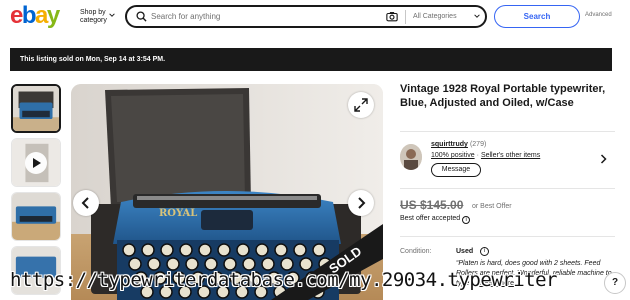 This screenshot has width=630, height=300. What do you see at coordinates (453, 155) in the screenshot?
I see `positive-feedback-link: 100% positive` at bounding box center [453, 155].